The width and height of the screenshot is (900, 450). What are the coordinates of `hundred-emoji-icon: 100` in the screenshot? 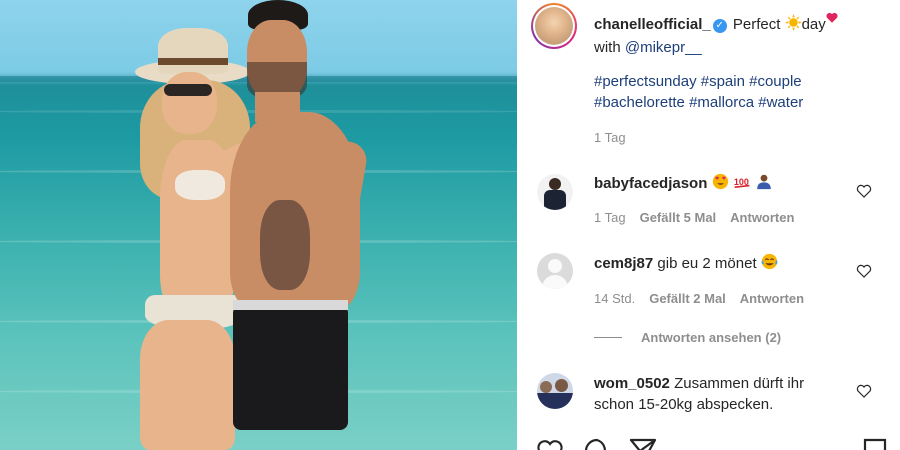 It's located at (742, 184).